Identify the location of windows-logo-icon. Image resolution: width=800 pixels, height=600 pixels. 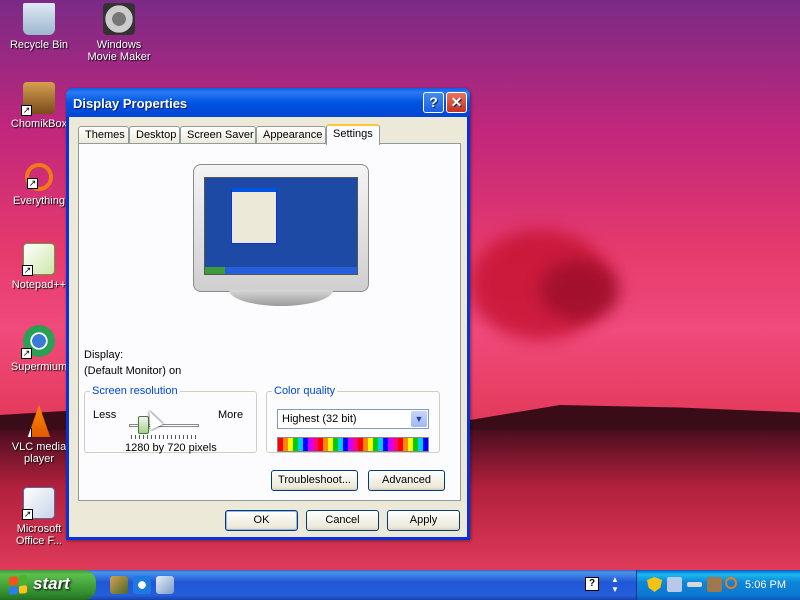
(18, 585).